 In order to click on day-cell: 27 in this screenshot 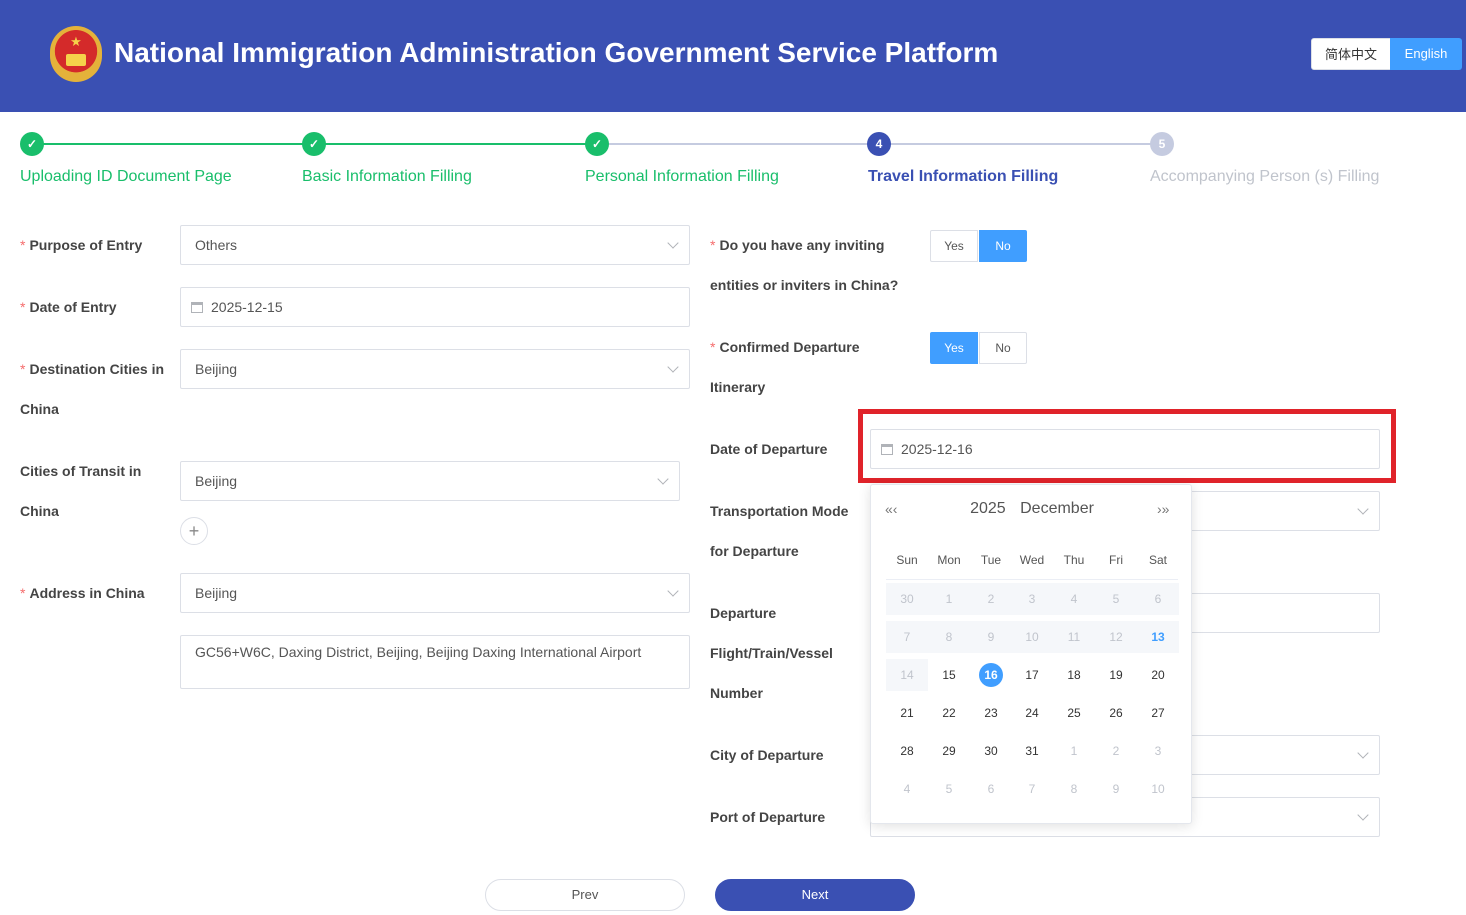, I will do `click(1158, 713)`.